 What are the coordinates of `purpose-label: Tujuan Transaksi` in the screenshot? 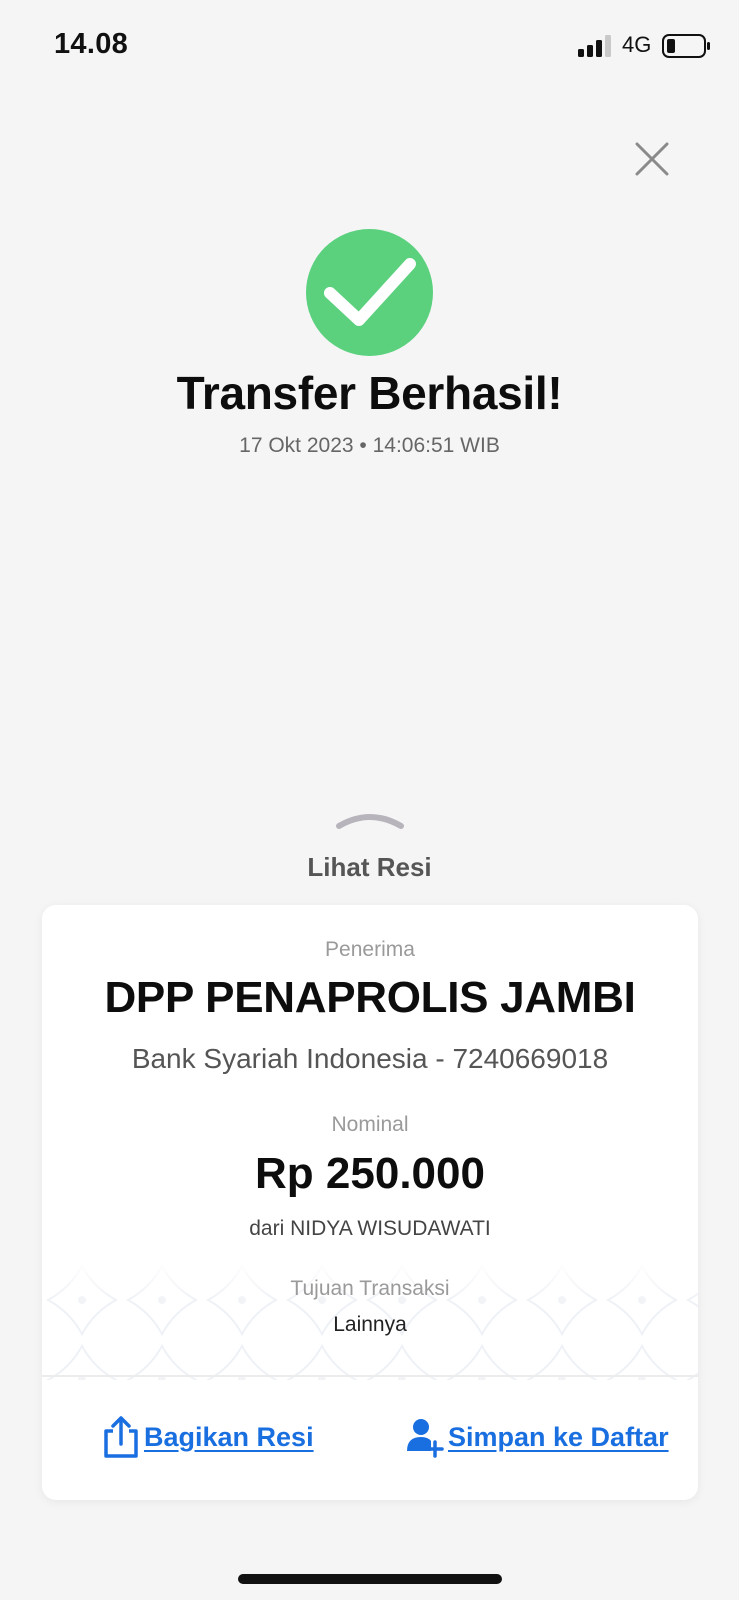 It's located at (370, 1288).